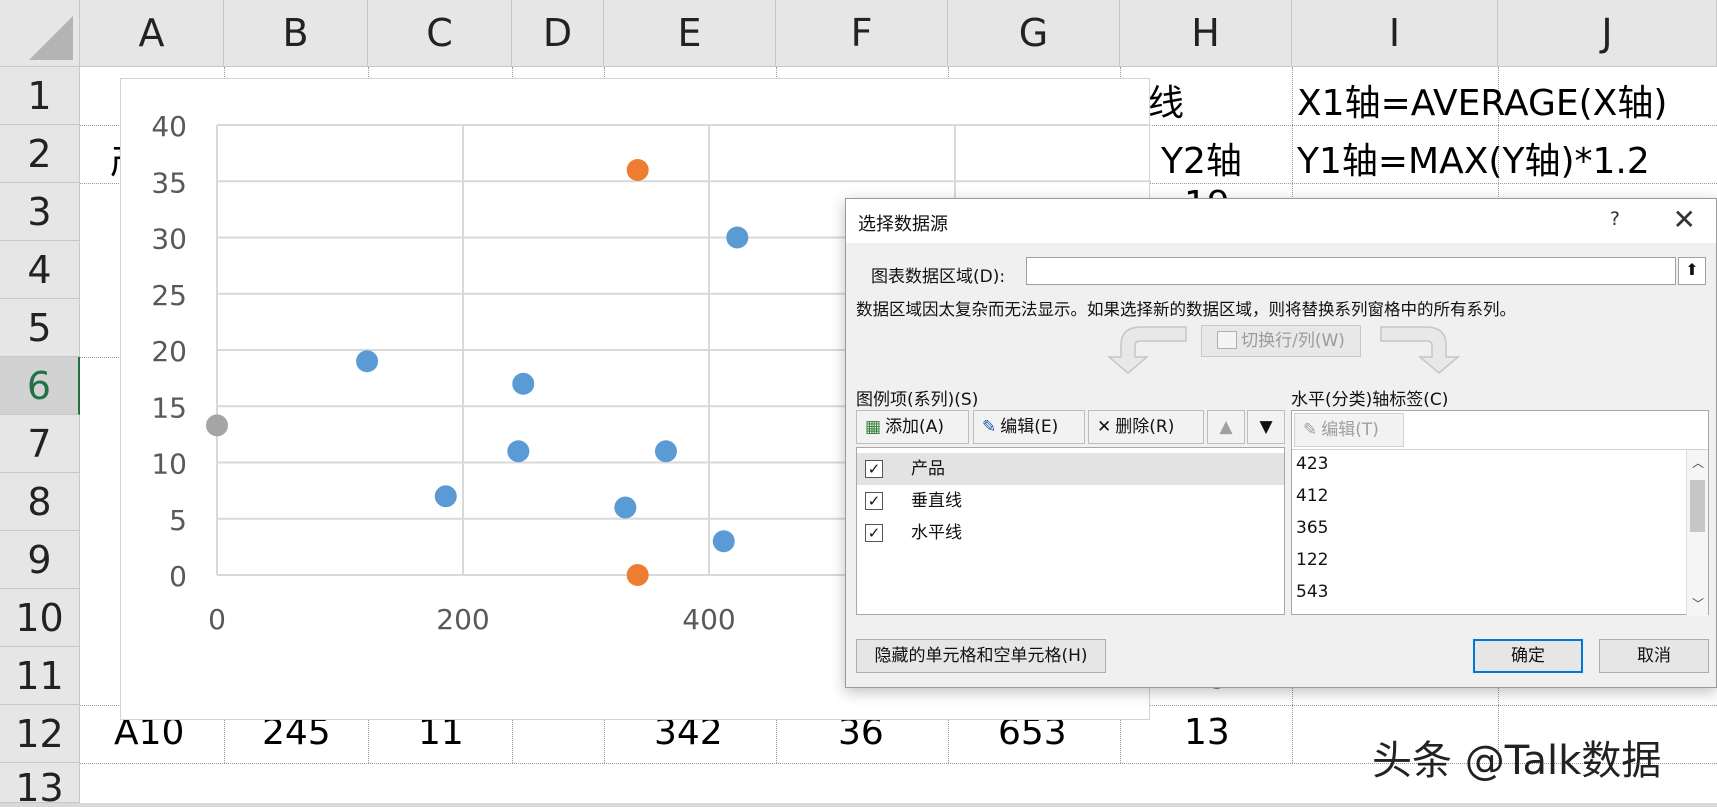 This screenshot has height=807, width=1717. What do you see at coordinates (178, 576) in the screenshot?
I see `y-tick-label: 0` at bounding box center [178, 576].